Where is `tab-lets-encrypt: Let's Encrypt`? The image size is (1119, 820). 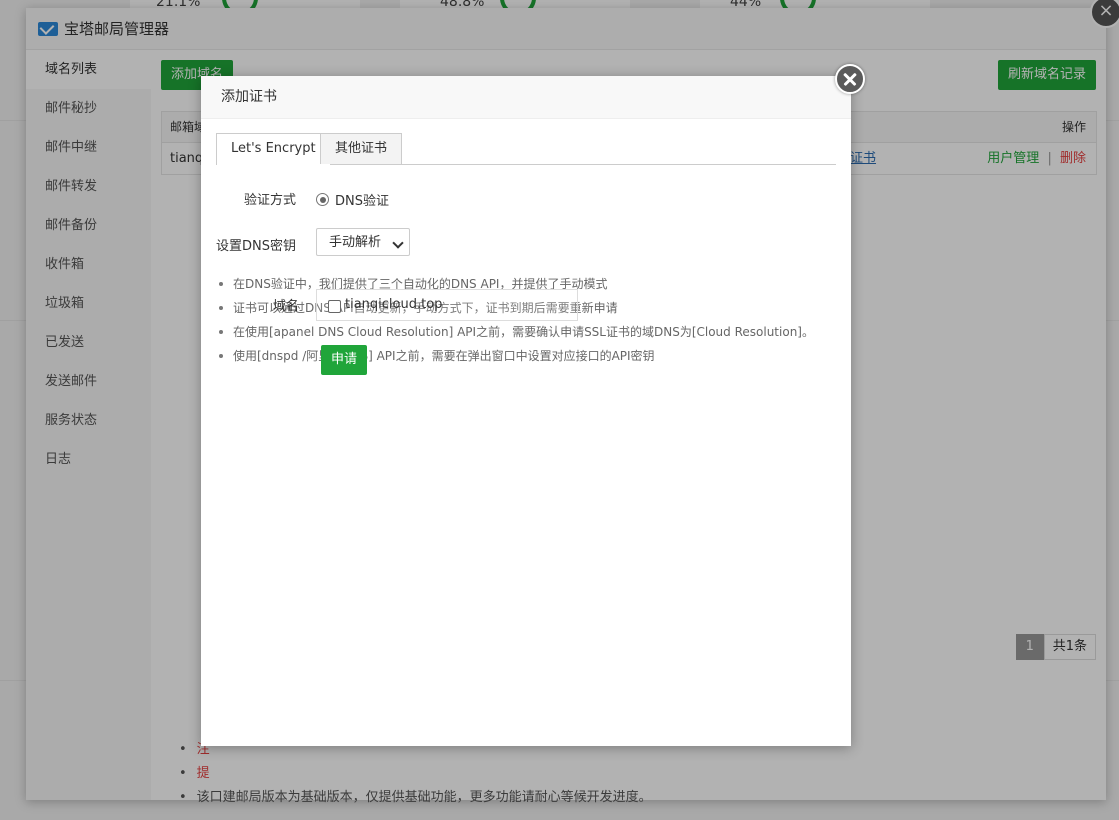 tab-lets-encrypt: Let's Encrypt is located at coordinates (273, 149).